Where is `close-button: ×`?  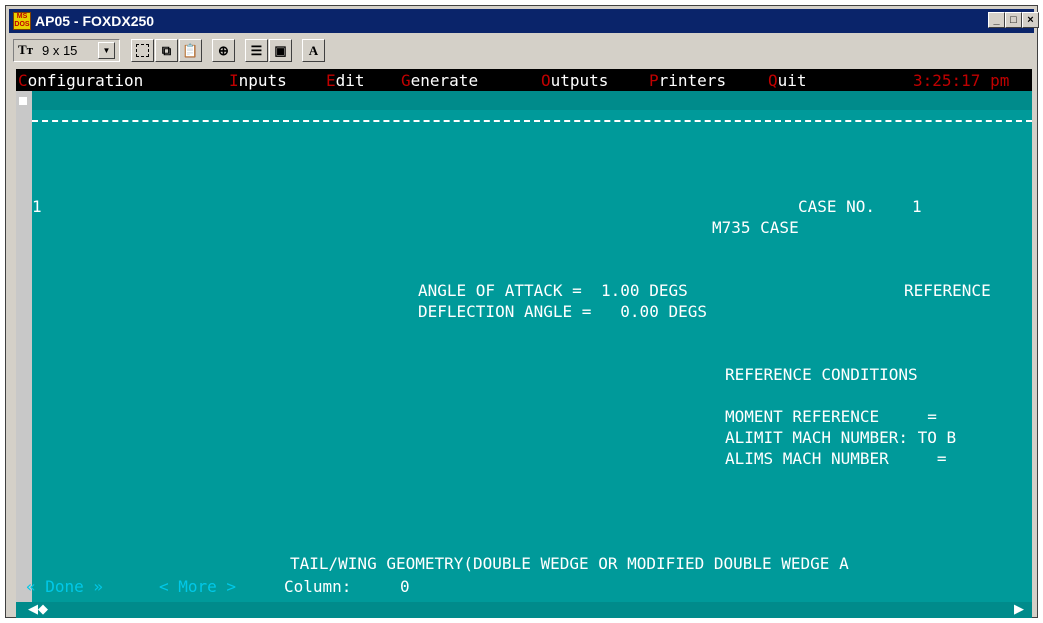
close-button: × is located at coordinates (1030, 20).